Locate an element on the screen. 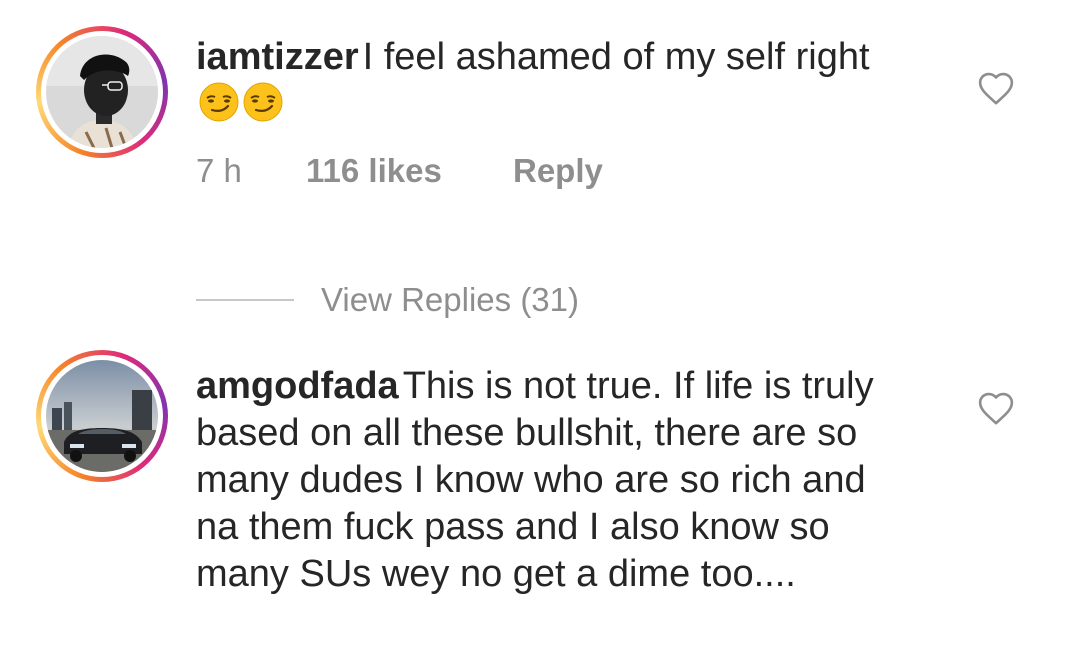  comment-meta: 7 h 116 likes Reply is located at coordinates (399, 171).